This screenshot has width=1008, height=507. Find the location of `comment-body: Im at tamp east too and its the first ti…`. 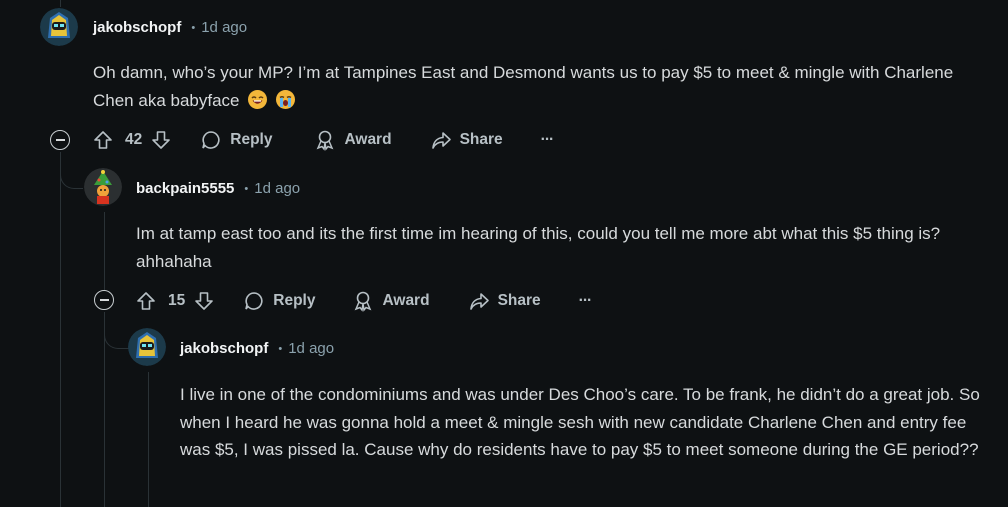

comment-body: Im at tamp east too and its the first ti… is located at coordinates (566, 247).